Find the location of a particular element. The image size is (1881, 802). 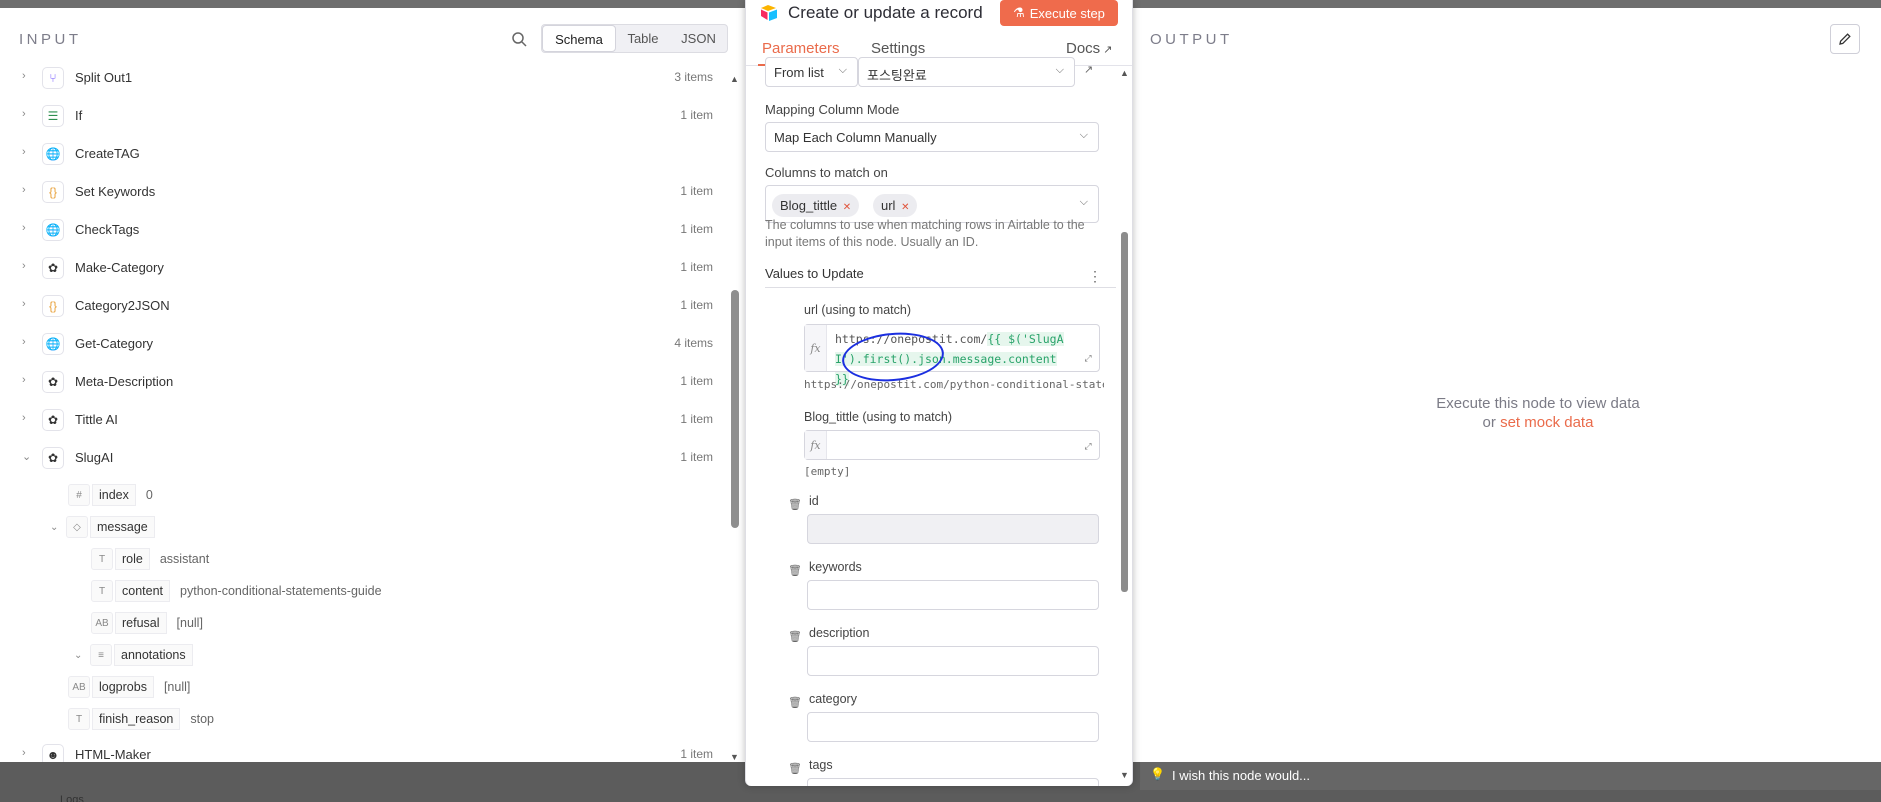

field-key: annotations is located at coordinates (153, 655).